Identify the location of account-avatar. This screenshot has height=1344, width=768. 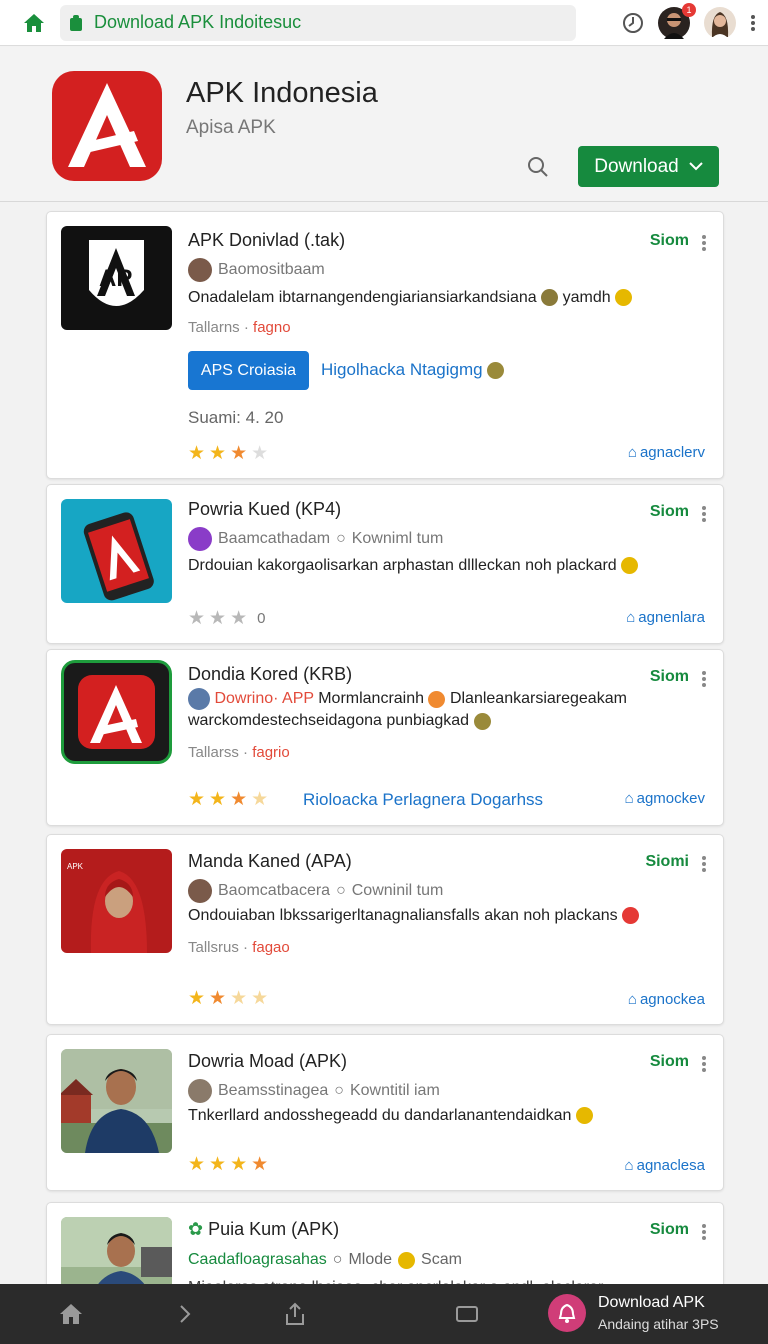
(720, 22).